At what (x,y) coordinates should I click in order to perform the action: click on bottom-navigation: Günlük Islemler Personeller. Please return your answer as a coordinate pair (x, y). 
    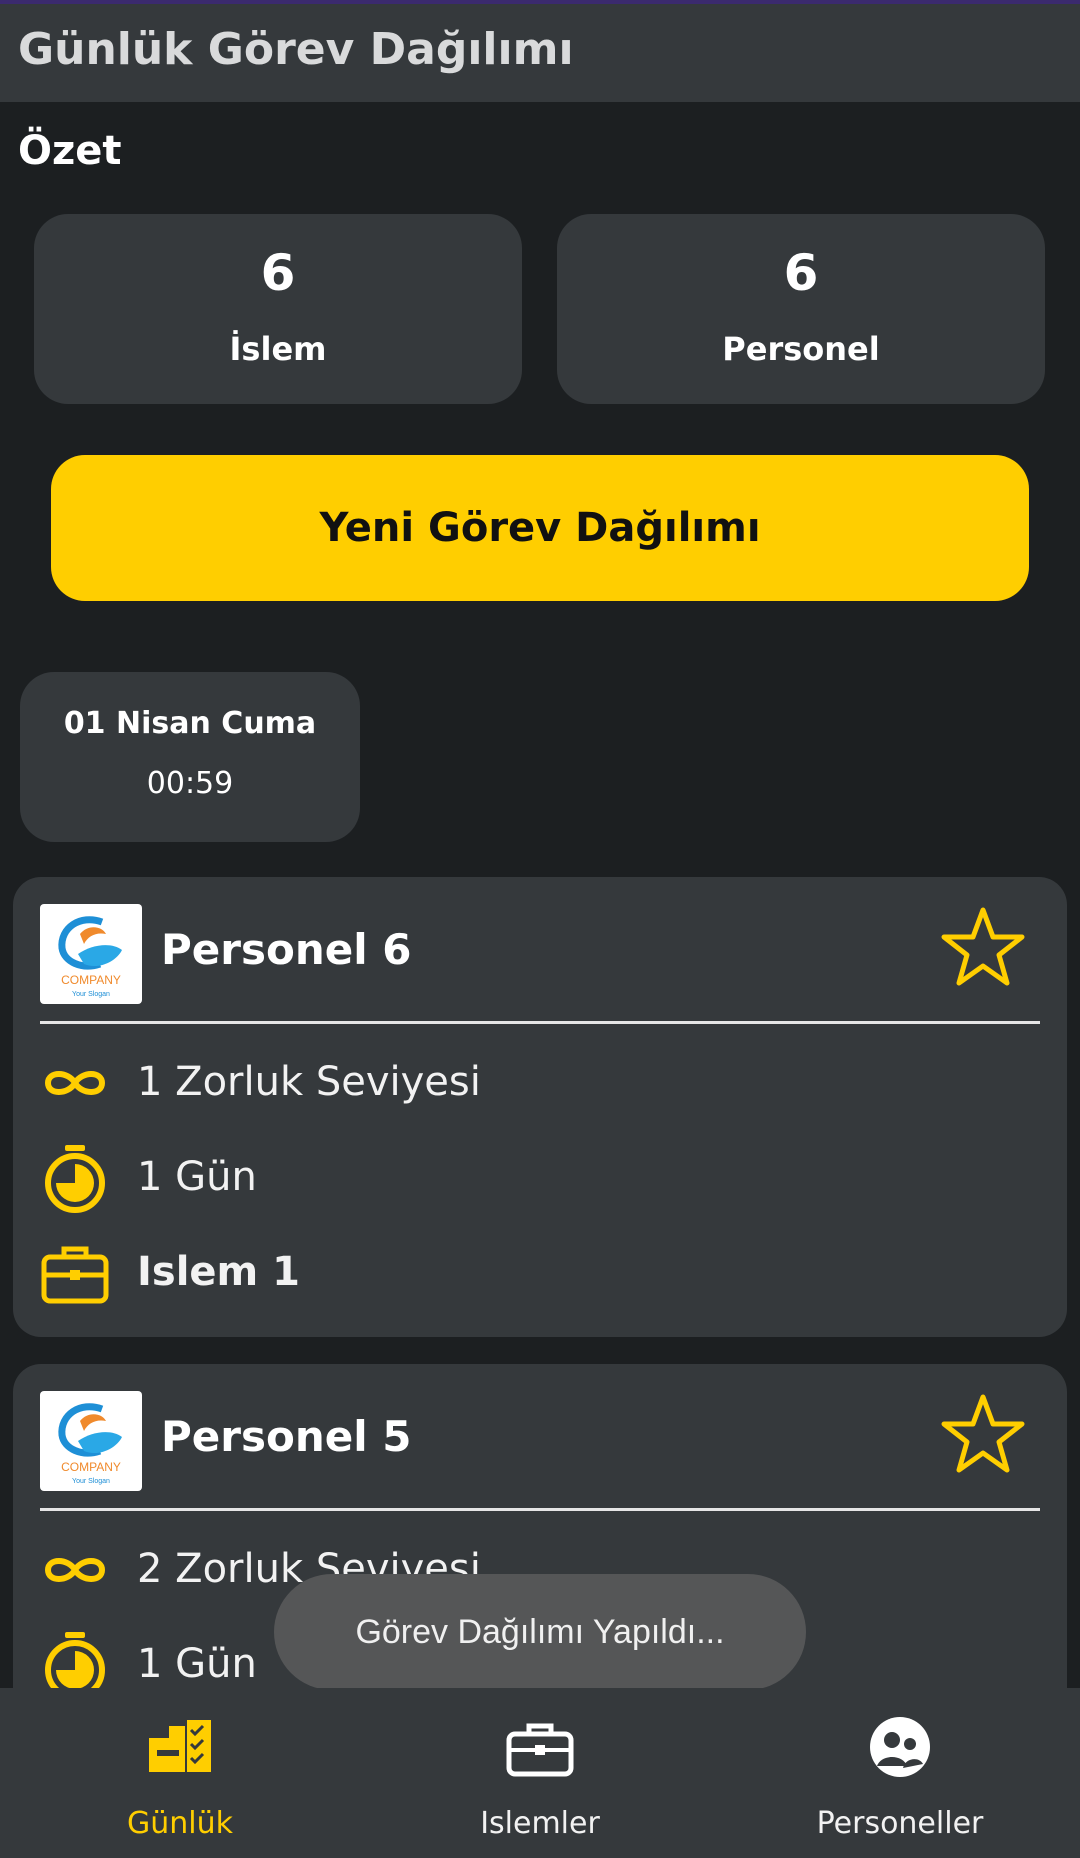
    Looking at the image, I should click on (540, 1773).